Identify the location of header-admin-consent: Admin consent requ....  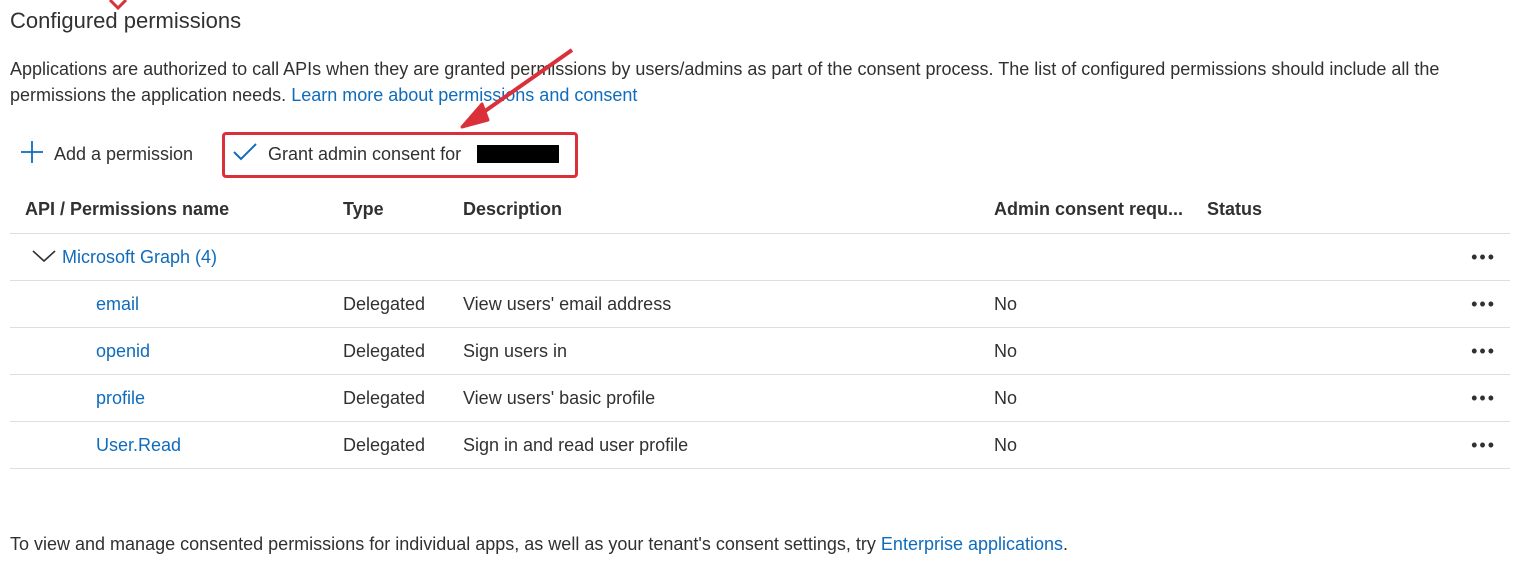
(1094, 209).